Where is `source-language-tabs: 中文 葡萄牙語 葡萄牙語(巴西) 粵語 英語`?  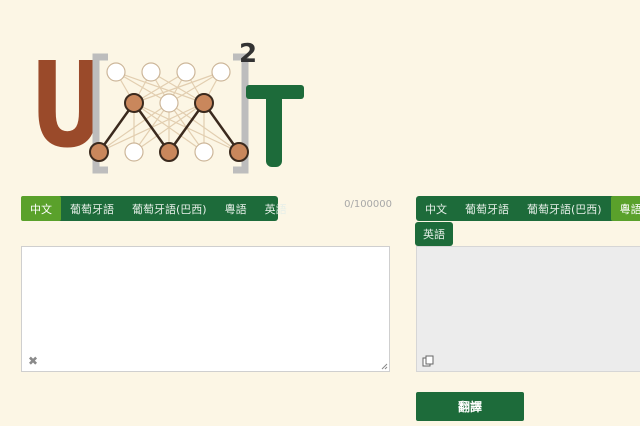
source-language-tabs: 中文 葡萄牙語 葡萄牙語(巴西) 粵語 英語 is located at coordinates (154, 208).